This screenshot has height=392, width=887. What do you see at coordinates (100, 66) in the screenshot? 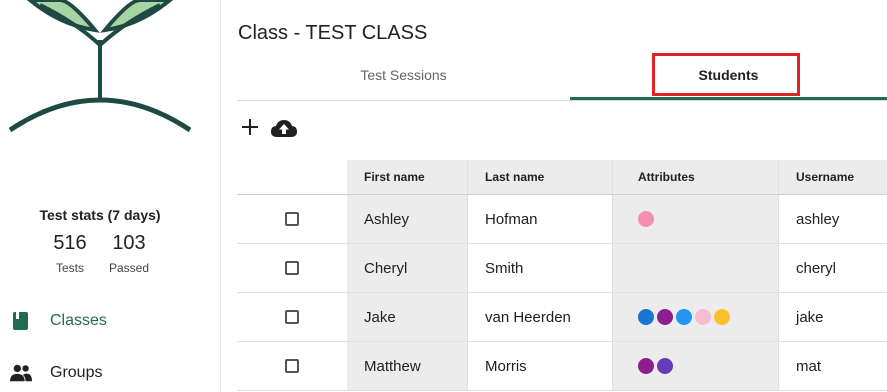
I see `plant-logo-icon` at bounding box center [100, 66].